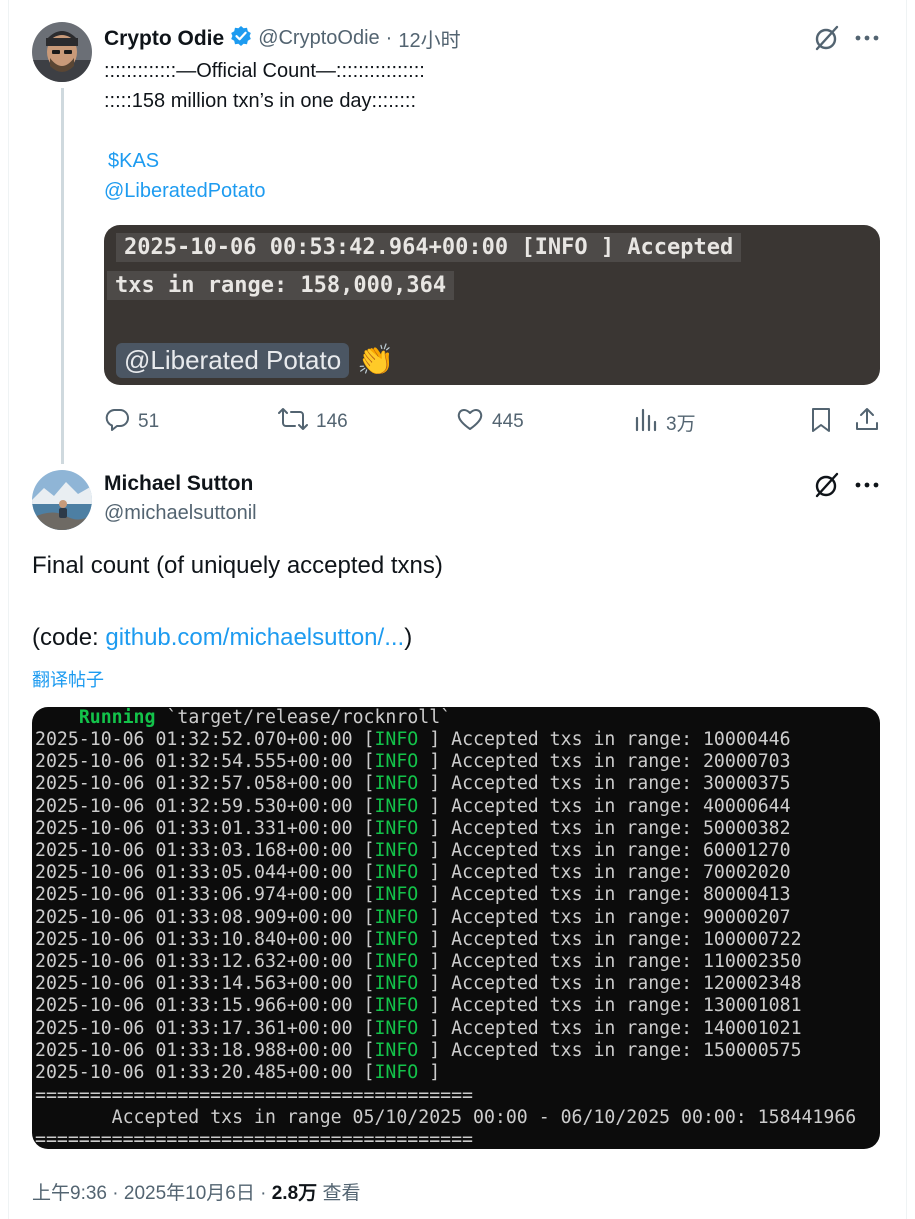  What do you see at coordinates (62, 276) in the screenshot?
I see `thread-connector-line` at bounding box center [62, 276].